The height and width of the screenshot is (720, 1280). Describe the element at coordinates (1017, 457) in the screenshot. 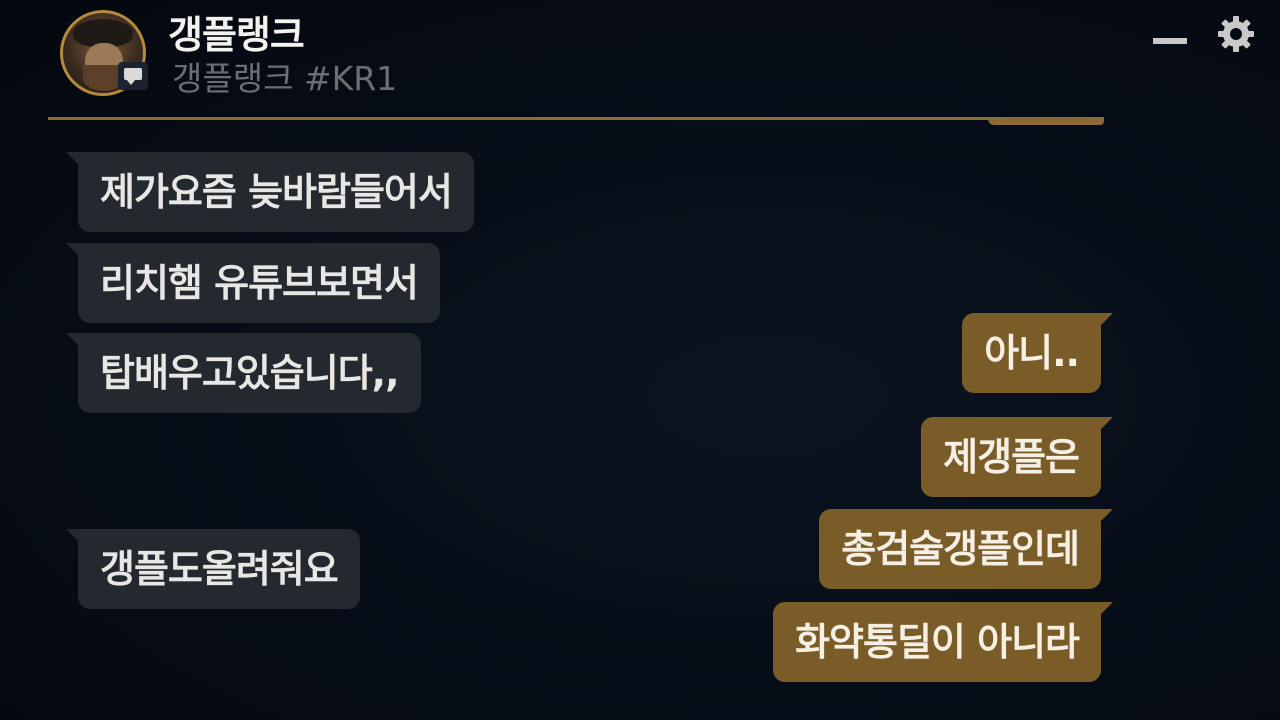

I see `outgoing-message: 제갱플은` at that location.